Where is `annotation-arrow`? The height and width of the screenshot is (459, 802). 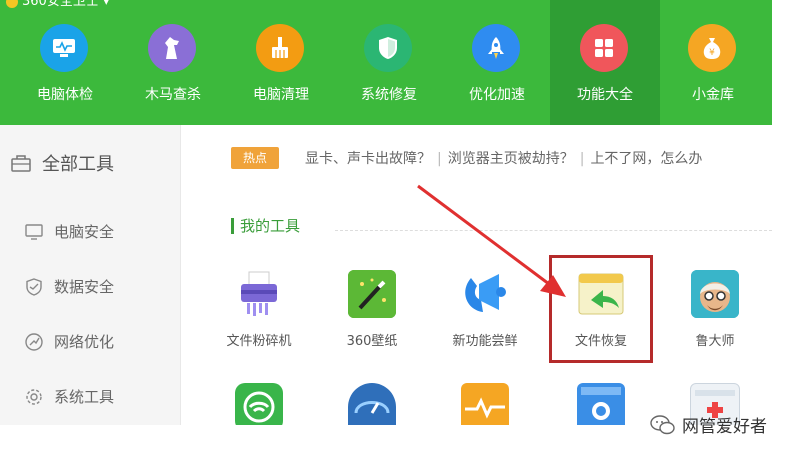 annotation-arrow is located at coordinates (491, 240).